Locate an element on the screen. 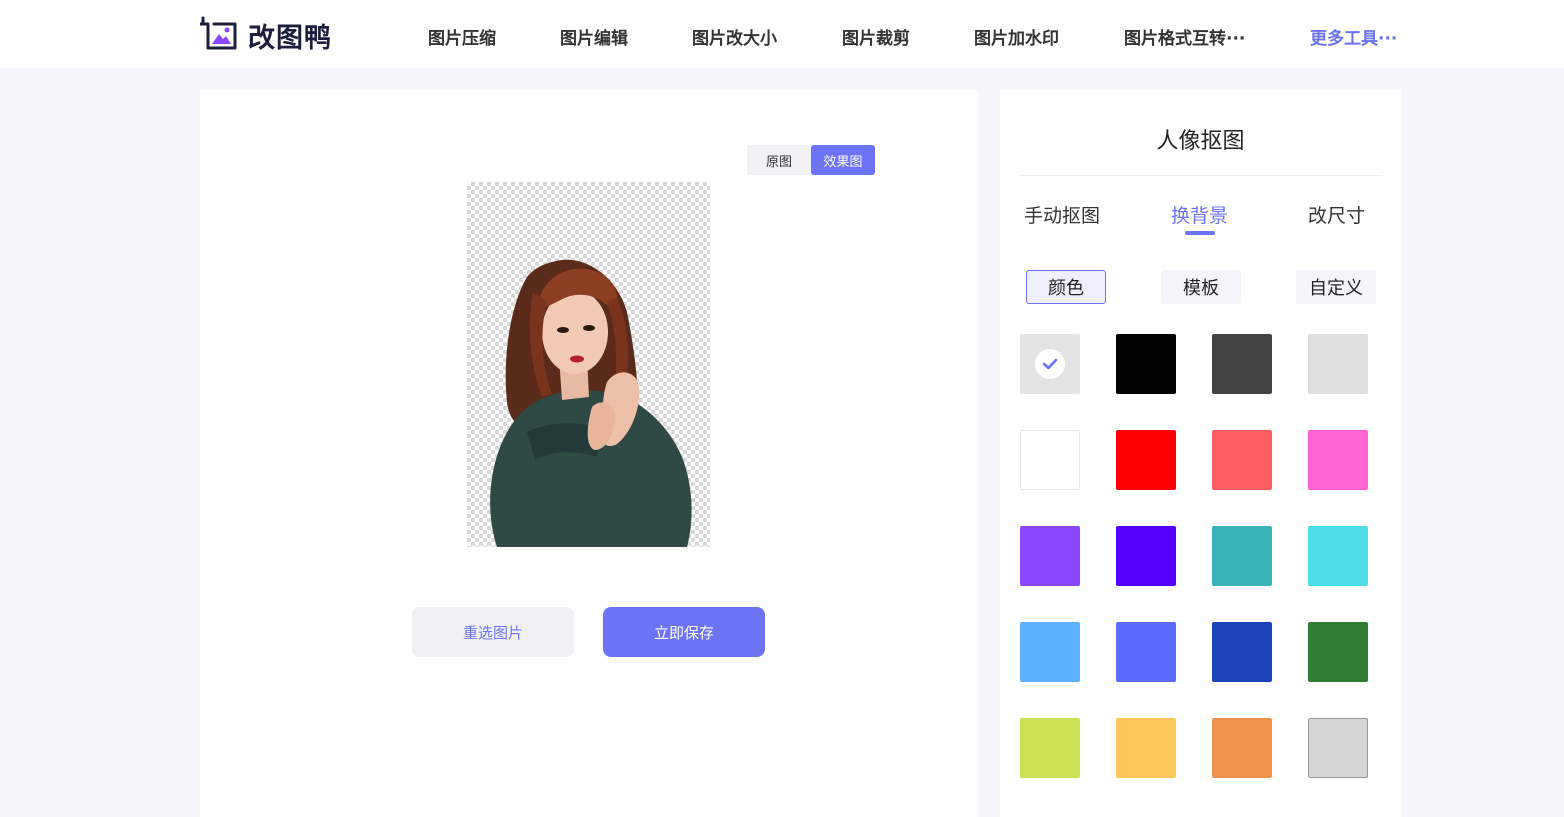 The image size is (1564, 817). brand-logo: 改图鸭 is located at coordinates (265, 35).